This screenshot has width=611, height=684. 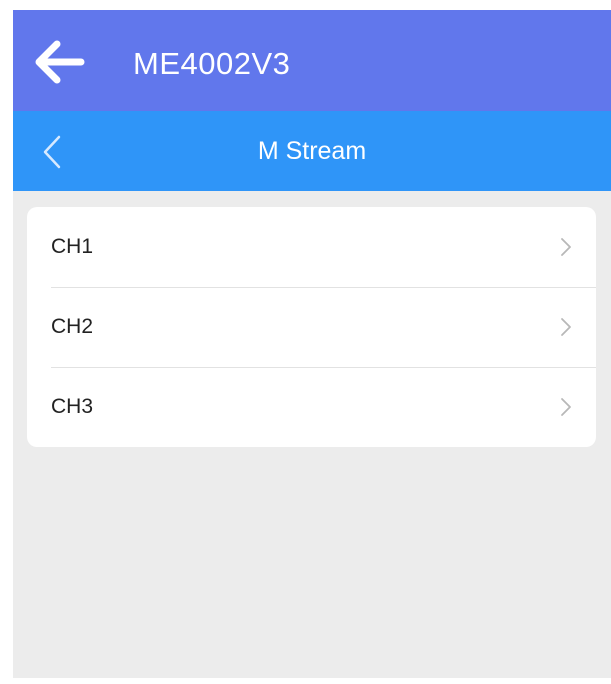 What do you see at coordinates (311, 247) in the screenshot?
I see `list-item-ch1: CH1` at bounding box center [311, 247].